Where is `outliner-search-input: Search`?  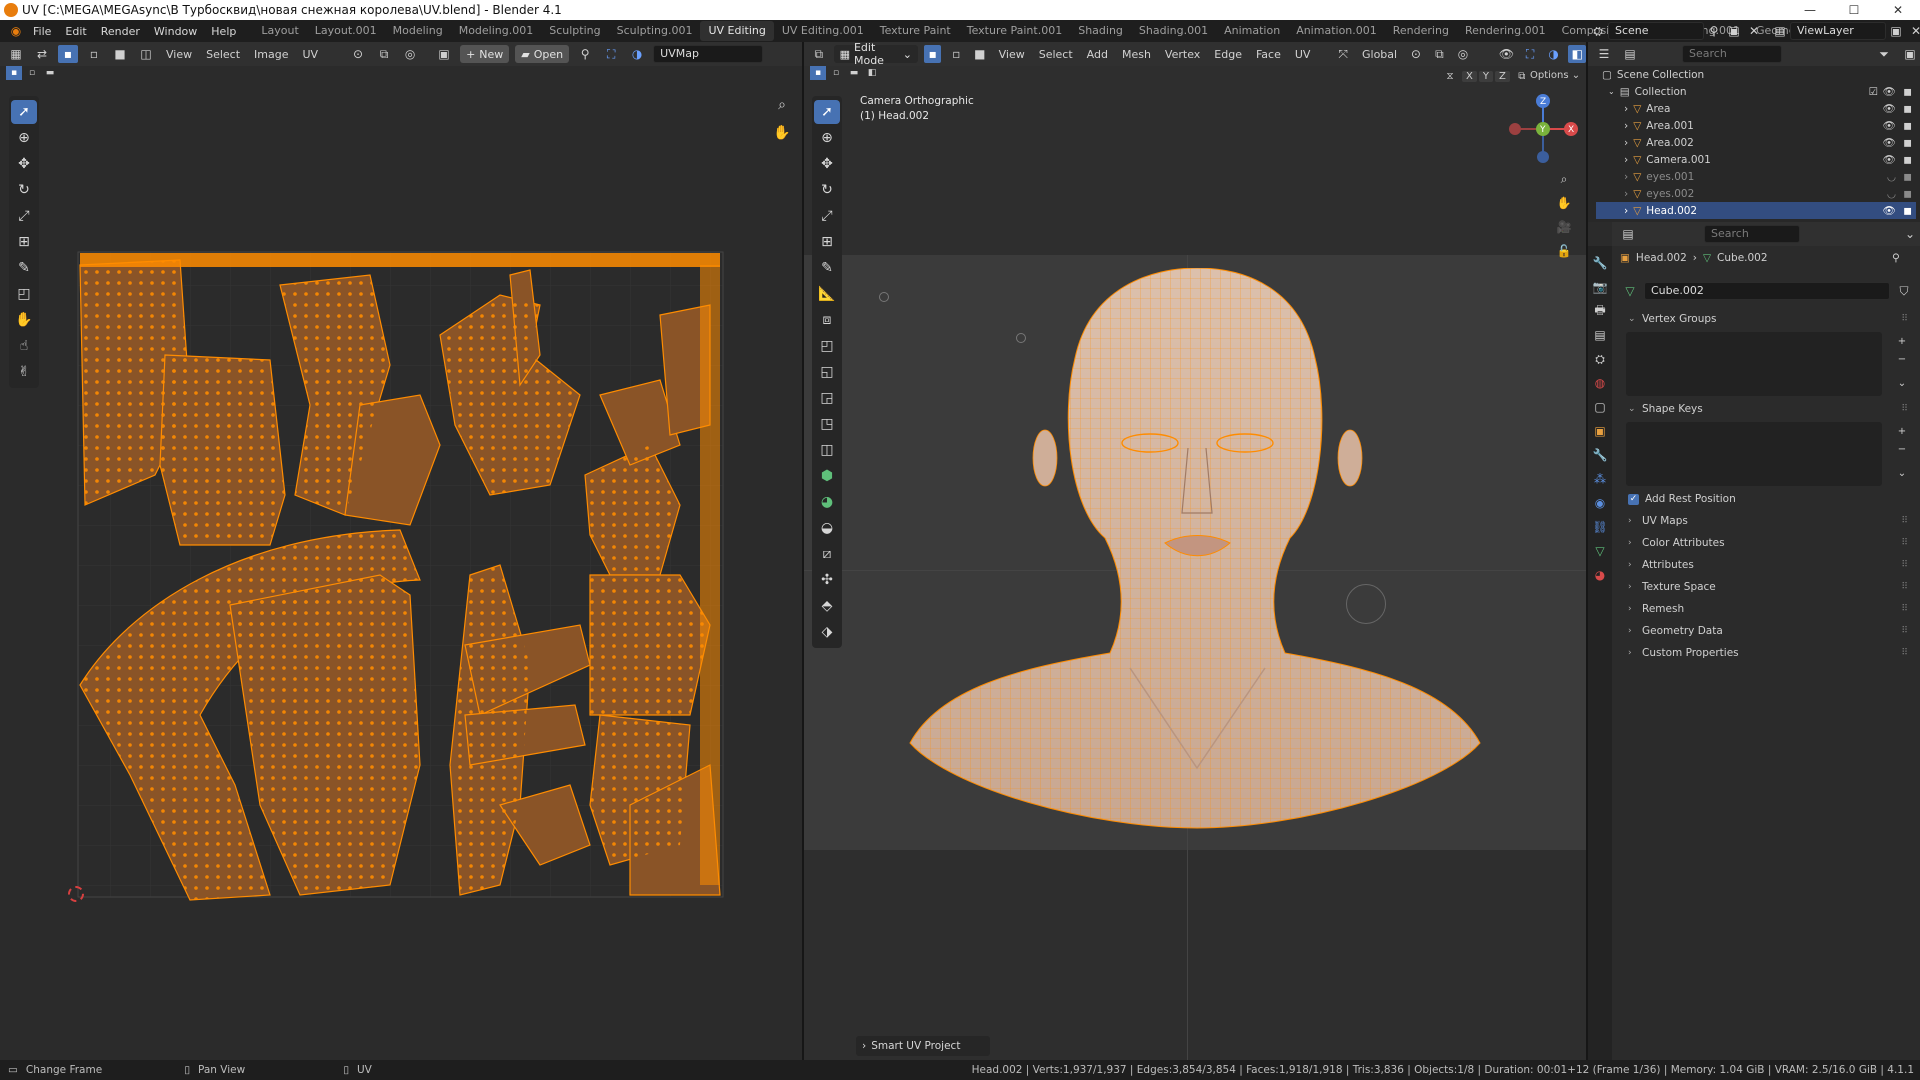 outliner-search-input: Search is located at coordinates (1732, 54).